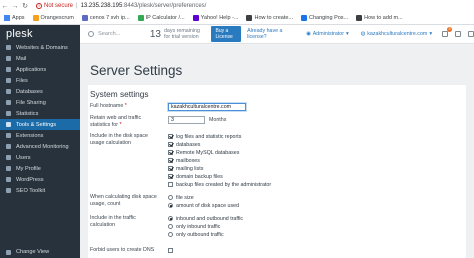 This screenshot has width=474, height=258. What do you see at coordinates (470, 34) in the screenshot?
I see `settings-icon` at bounding box center [470, 34].